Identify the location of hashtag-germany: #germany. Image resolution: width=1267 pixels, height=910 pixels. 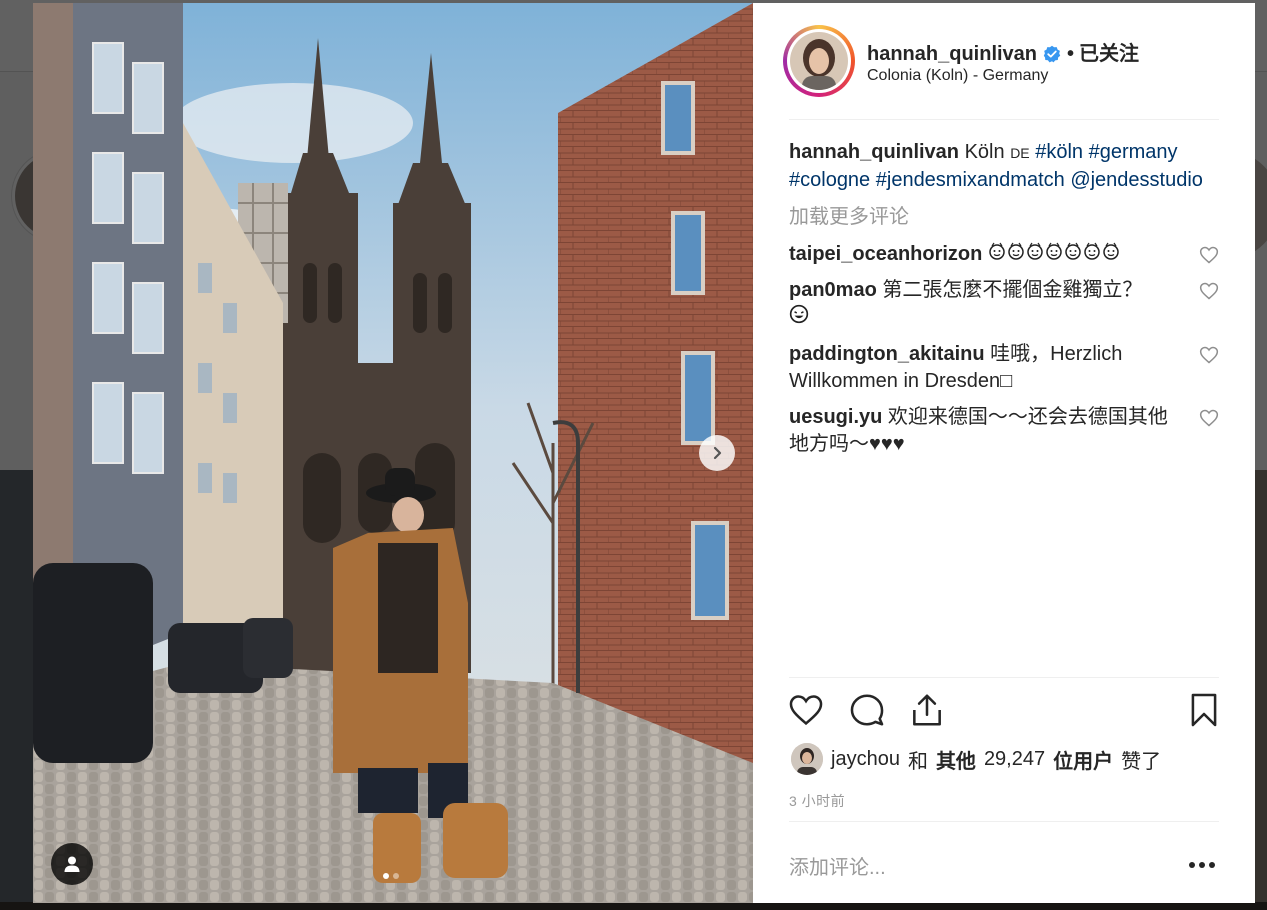
(1133, 152).